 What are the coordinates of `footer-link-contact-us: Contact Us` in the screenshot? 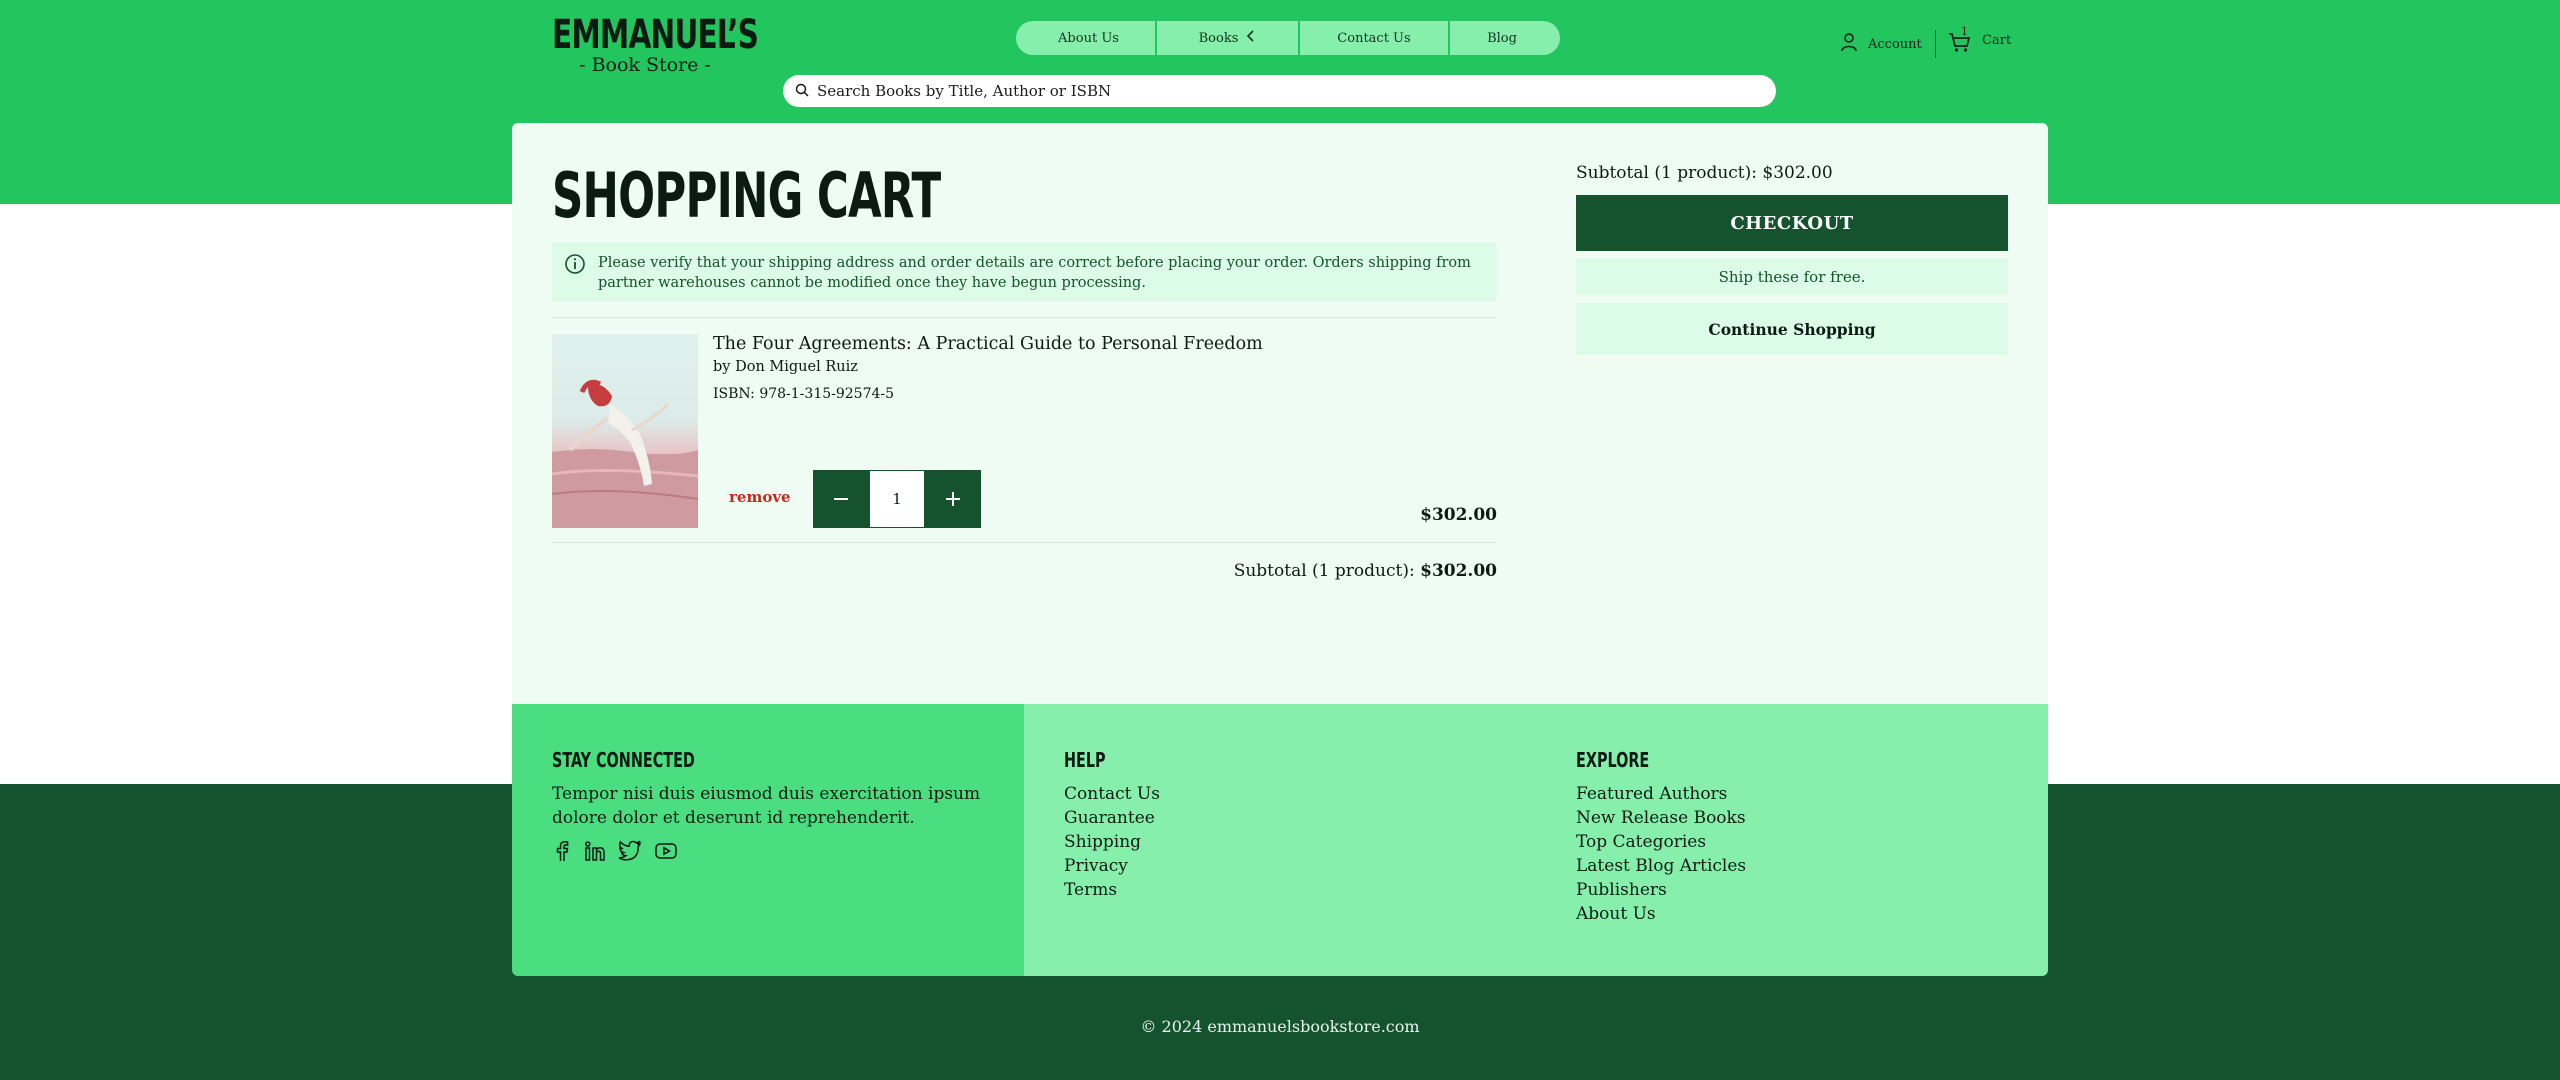 It's located at (1112, 794).